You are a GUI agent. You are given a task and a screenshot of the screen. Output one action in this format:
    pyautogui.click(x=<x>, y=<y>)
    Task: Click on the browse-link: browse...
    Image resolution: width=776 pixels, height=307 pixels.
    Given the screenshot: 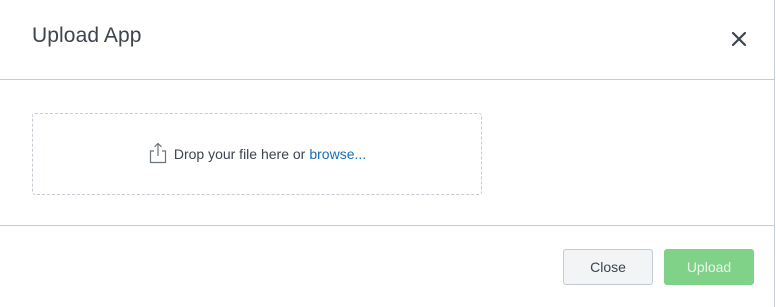 What is the action you would take?
    pyautogui.click(x=337, y=154)
    